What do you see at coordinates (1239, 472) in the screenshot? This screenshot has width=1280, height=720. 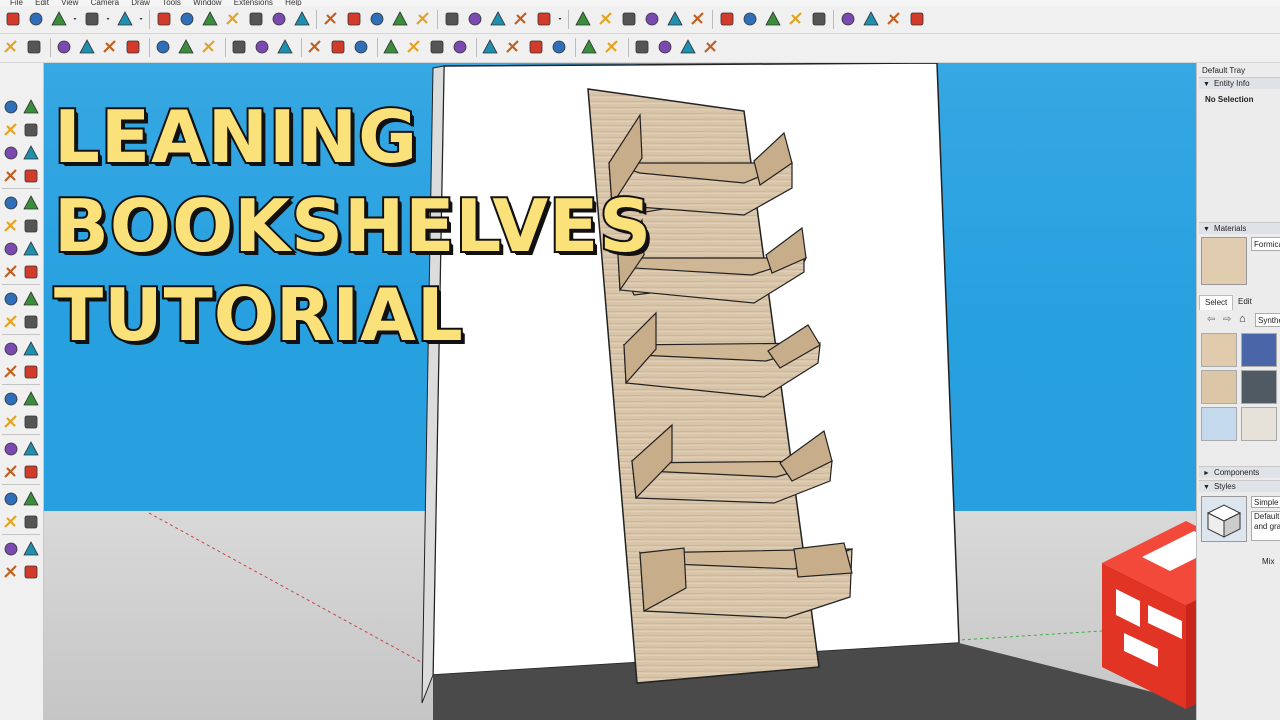 I see `components-header: ► Components` at bounding box center [1239, 472].